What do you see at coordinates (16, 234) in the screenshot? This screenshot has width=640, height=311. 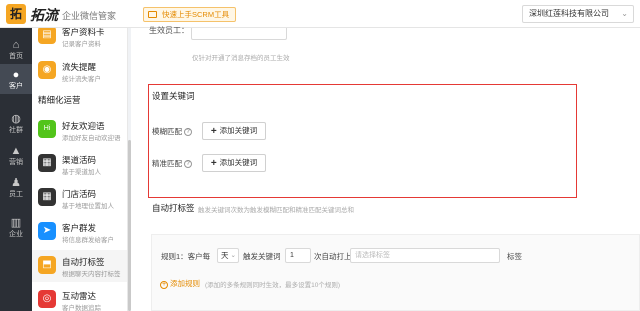 I see `rail-label: 企业` at bounding box center [16, 234].